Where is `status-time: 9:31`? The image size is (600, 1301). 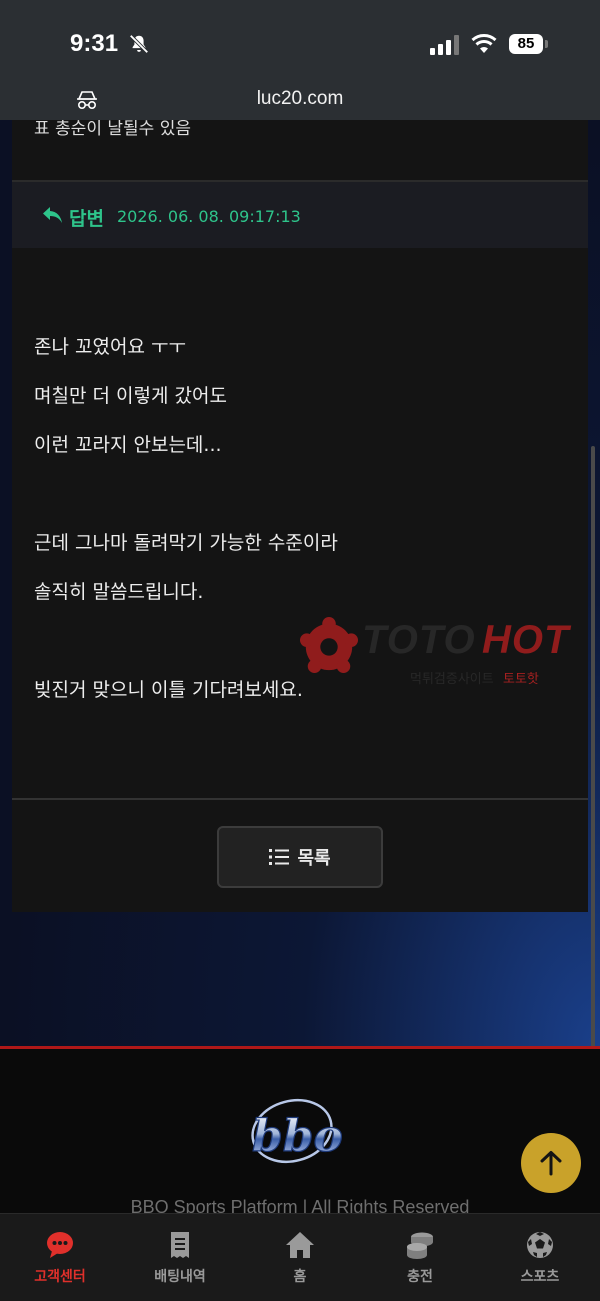
status-time: 9:31 is located at coordinates (94, 43).